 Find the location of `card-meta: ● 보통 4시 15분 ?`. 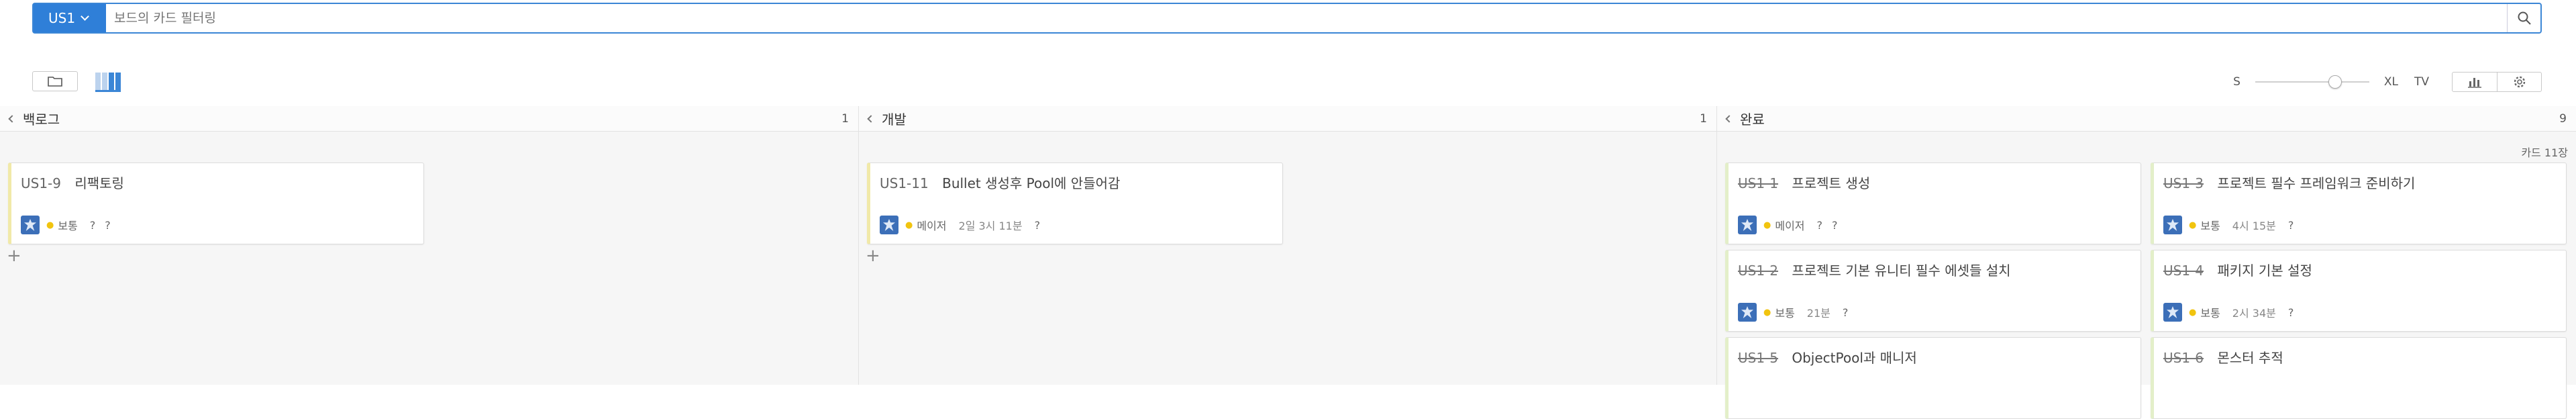

card-meta: ● 보통 4시 15분 ? is located at coordinates (2233, 225).